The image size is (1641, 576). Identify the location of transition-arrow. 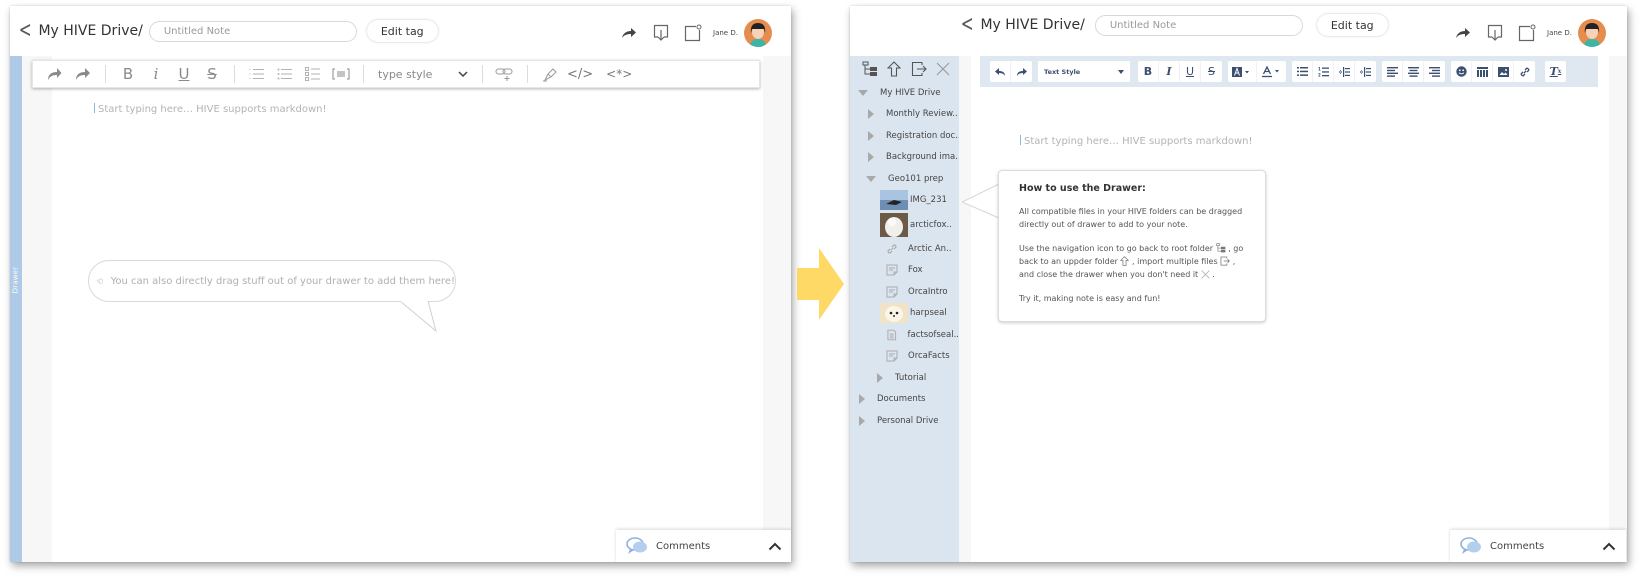
(820, 284).